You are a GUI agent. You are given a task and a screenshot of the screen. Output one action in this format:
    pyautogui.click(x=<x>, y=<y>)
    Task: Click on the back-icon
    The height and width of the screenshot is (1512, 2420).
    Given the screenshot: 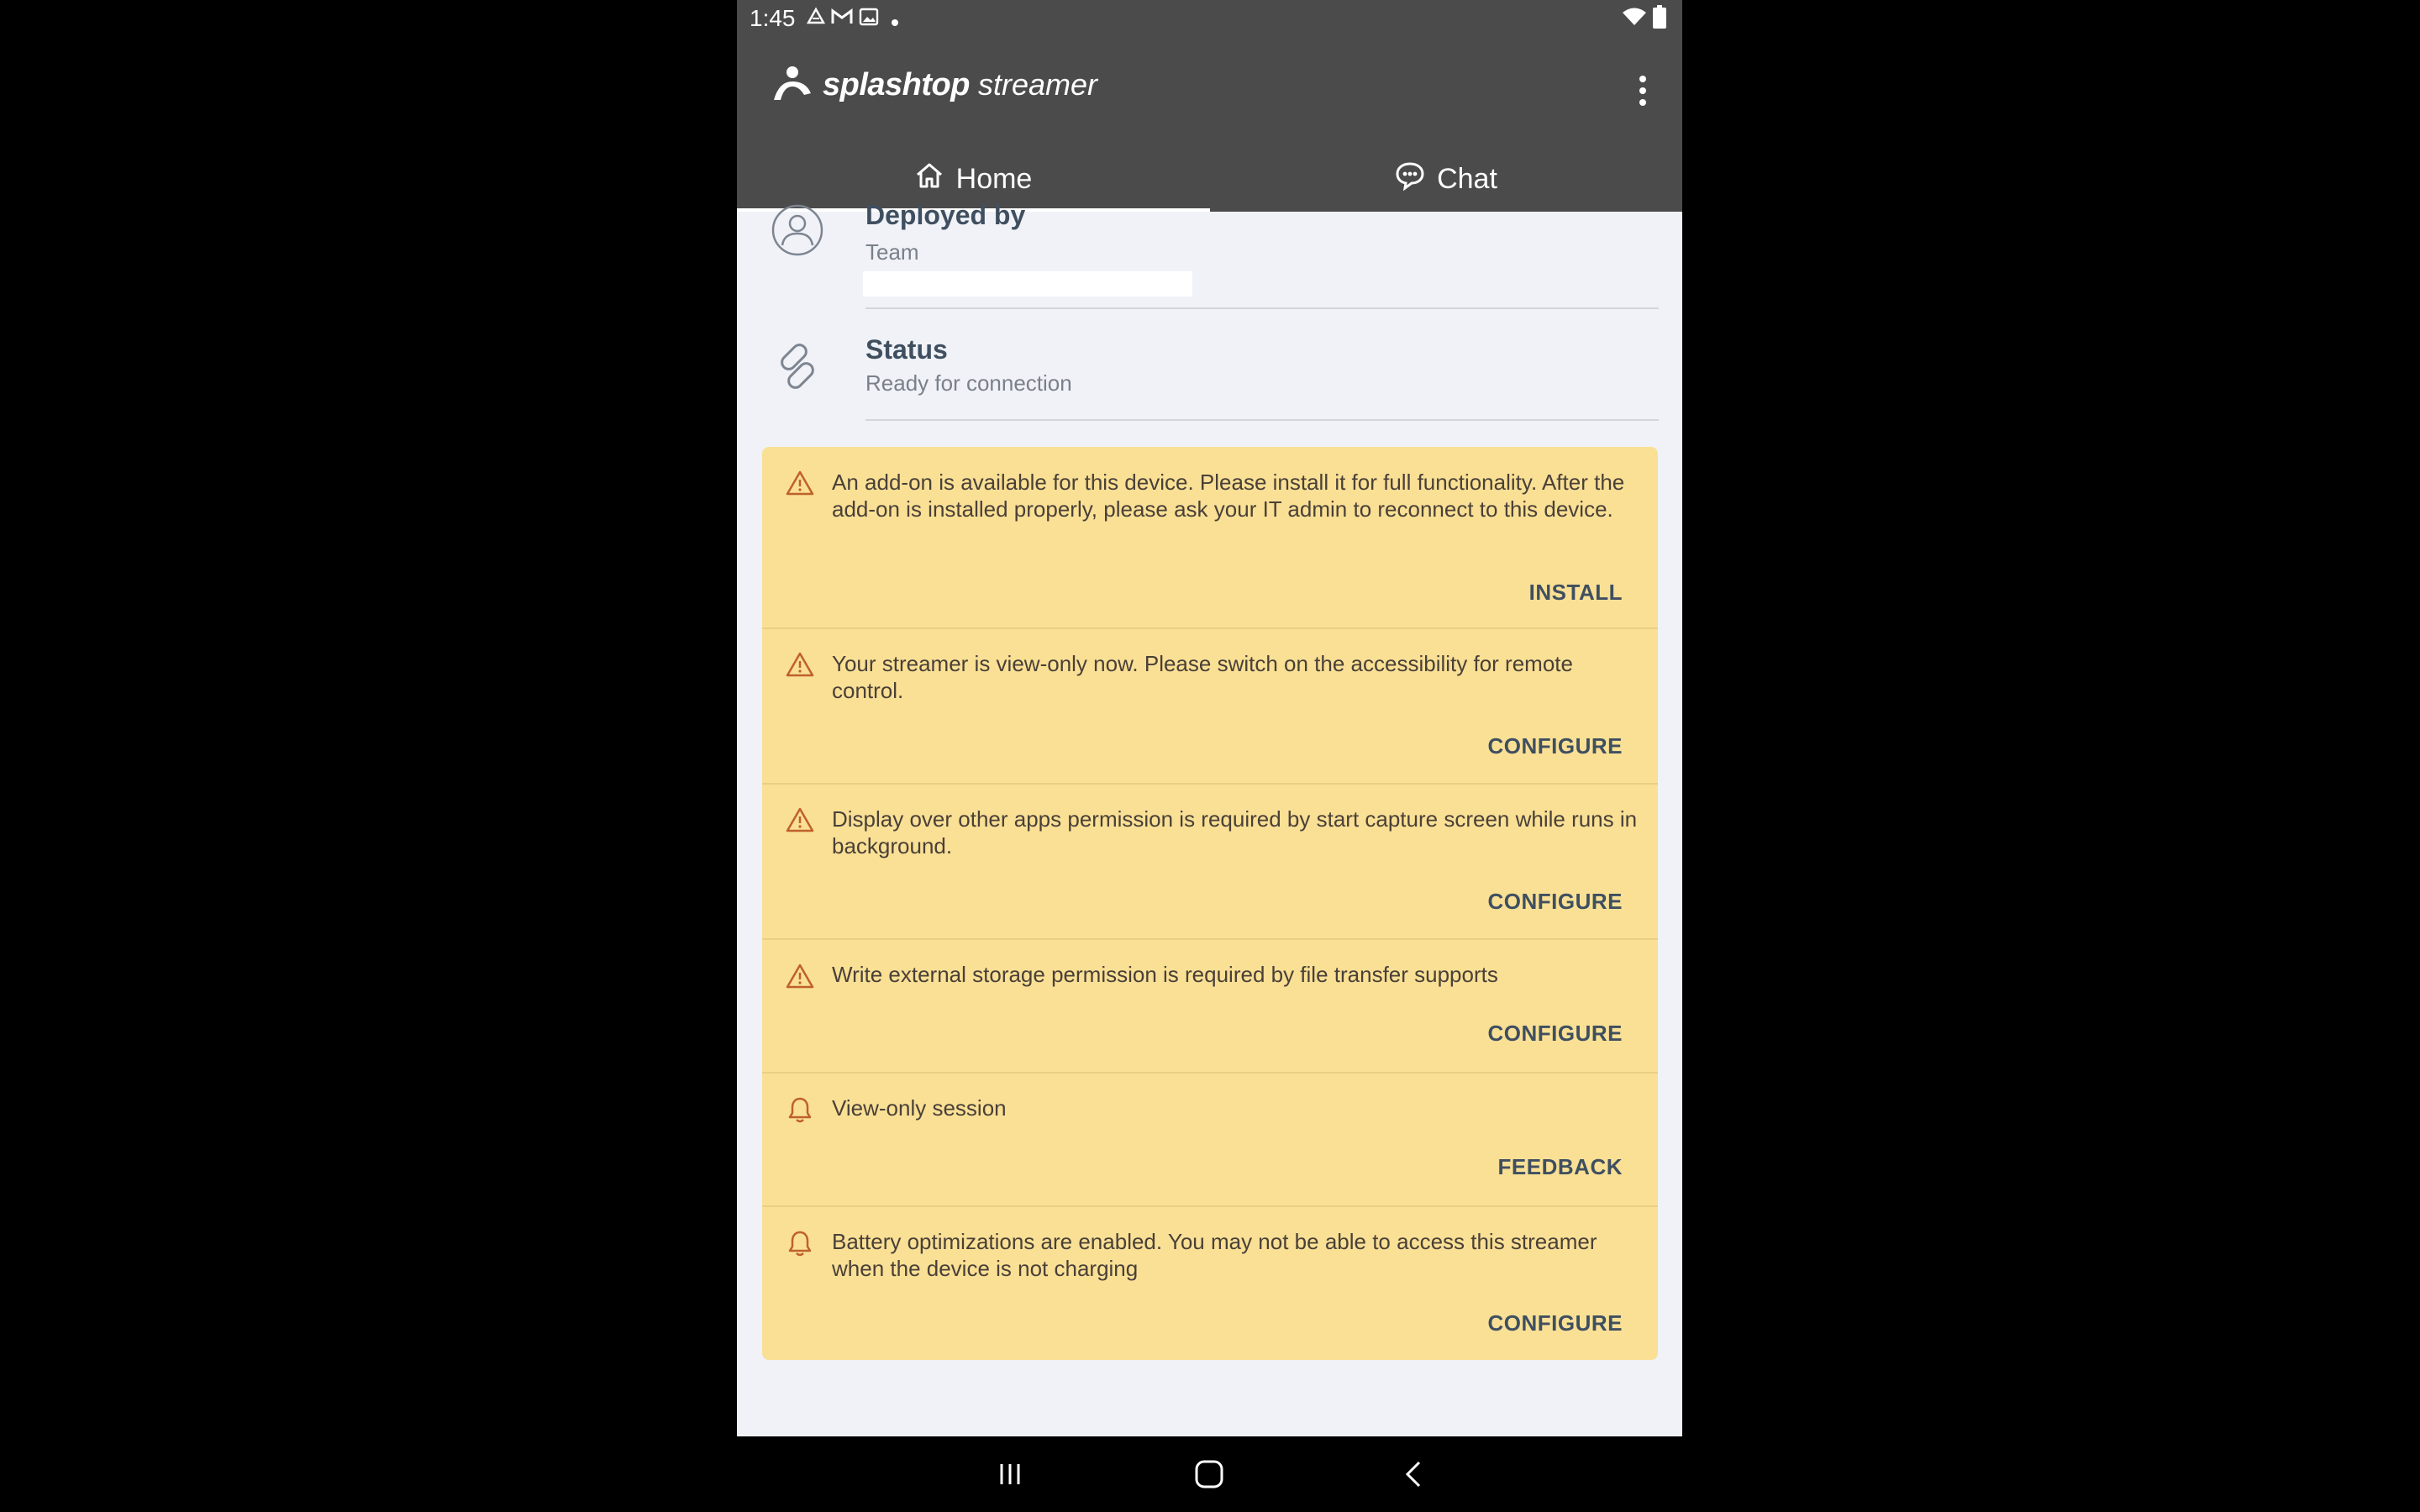 What is the action you would take?
    pyautogui.click(x=1413, y=1474)
    